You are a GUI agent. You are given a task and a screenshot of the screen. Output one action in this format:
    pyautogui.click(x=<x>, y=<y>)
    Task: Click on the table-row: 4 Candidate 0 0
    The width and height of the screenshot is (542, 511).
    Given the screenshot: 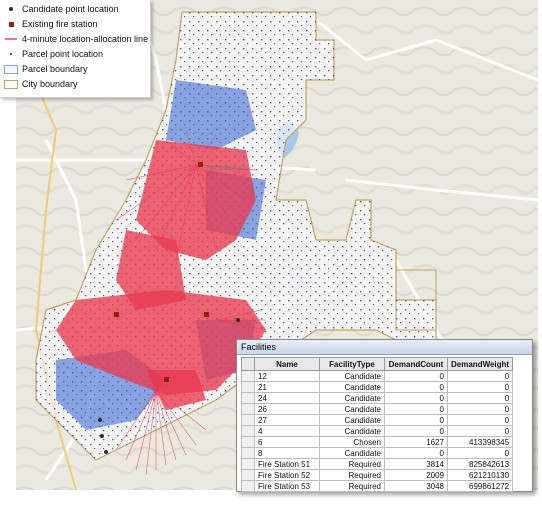 What is the action you would take?
    pyautogui.click(x=377, y=431)
    